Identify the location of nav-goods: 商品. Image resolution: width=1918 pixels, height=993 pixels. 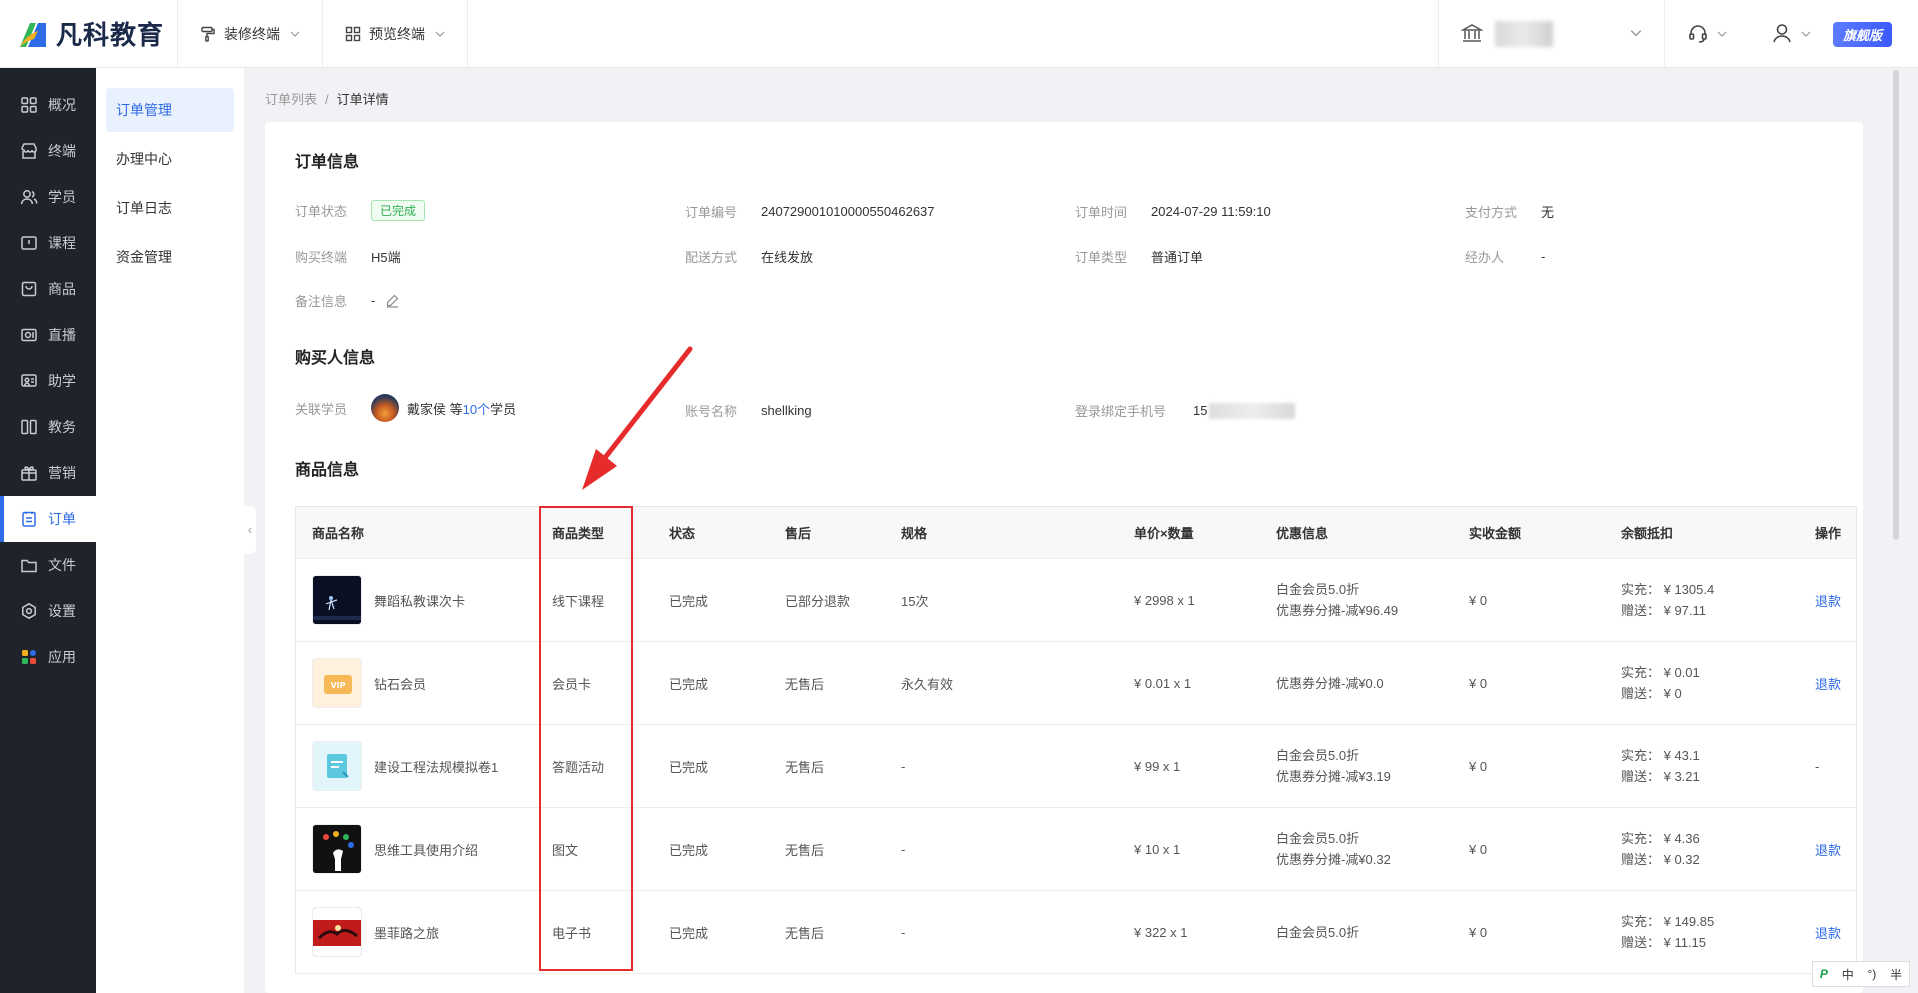
(48, 289).